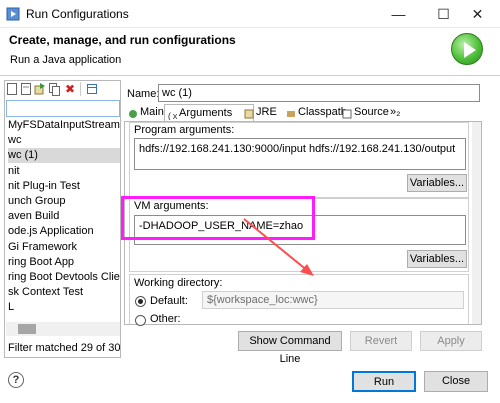 This screenshot has height=403, width=500. I want to click on tree-item: ring Boot App, so click(64, 262).